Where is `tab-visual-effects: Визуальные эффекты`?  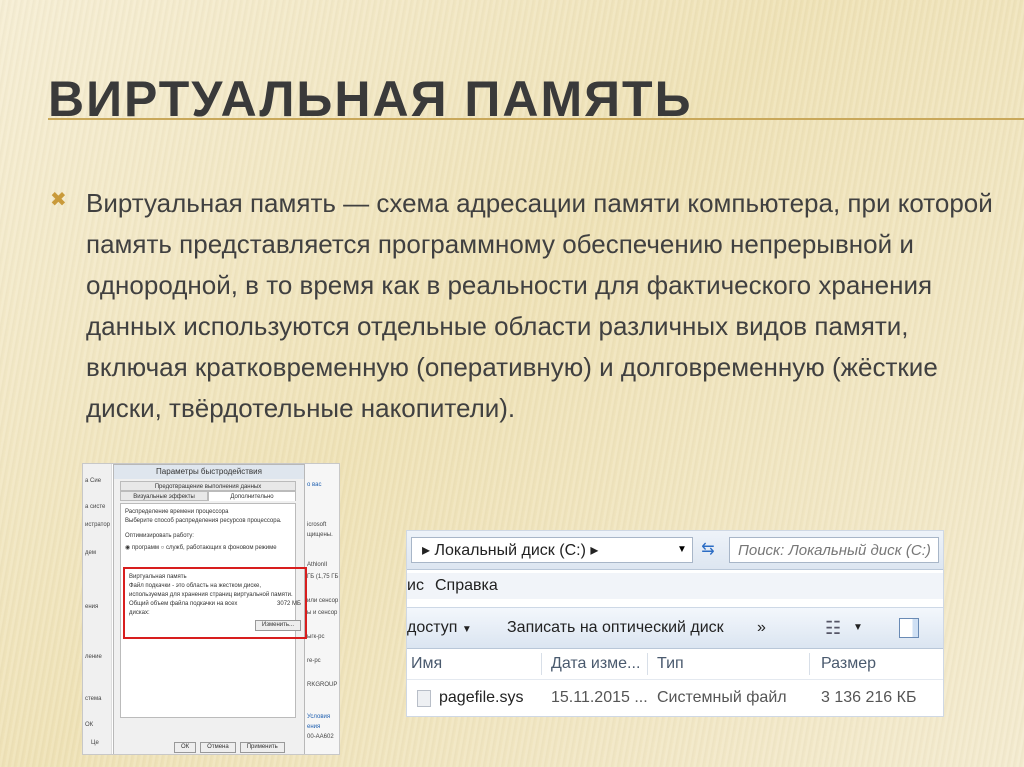 tab-visual-effects: Визуальные эффекты is located at coordinates (164, 496).